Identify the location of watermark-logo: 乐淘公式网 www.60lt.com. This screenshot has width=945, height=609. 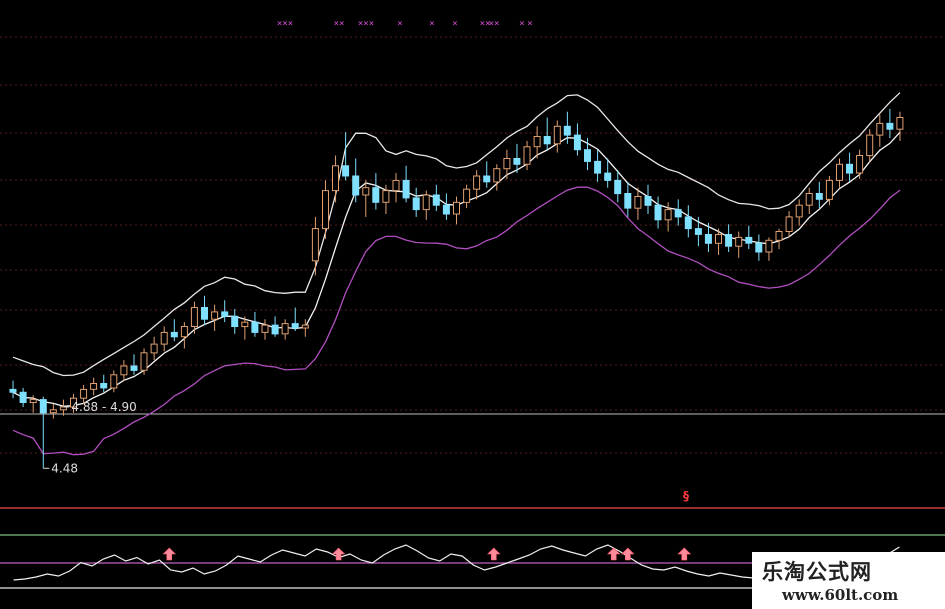
(848, 580).